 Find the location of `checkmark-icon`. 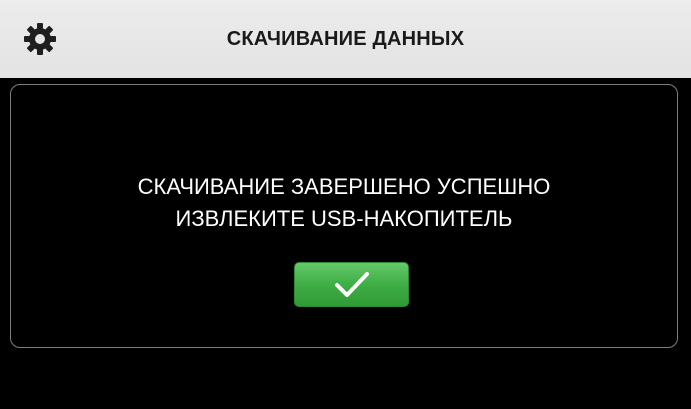

checkmark-icon is located at coordinates (351, 284).